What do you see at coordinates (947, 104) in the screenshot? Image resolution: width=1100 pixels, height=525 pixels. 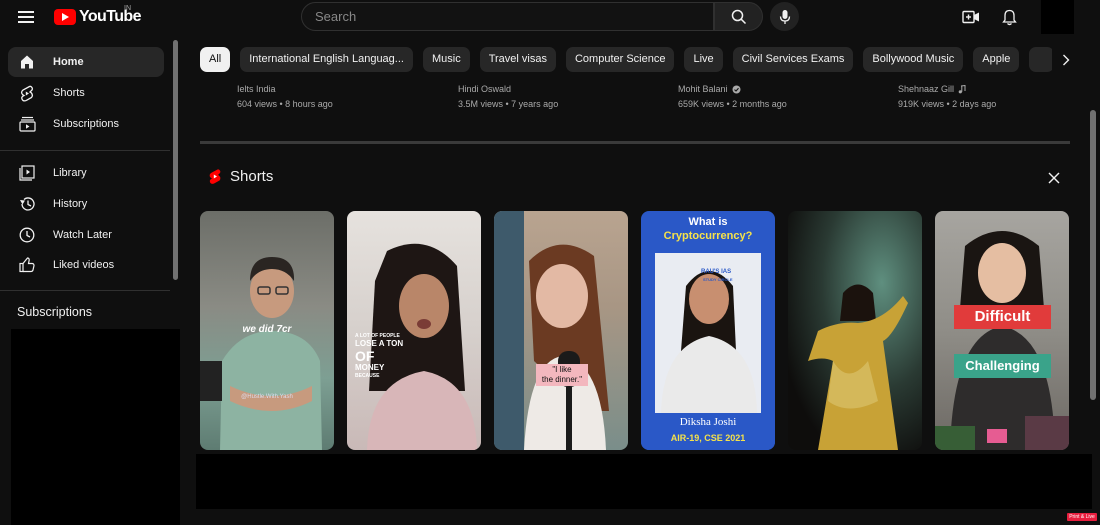 I see `video-stats: 919K views • 2 days ago` at bounding box center [947, 104].